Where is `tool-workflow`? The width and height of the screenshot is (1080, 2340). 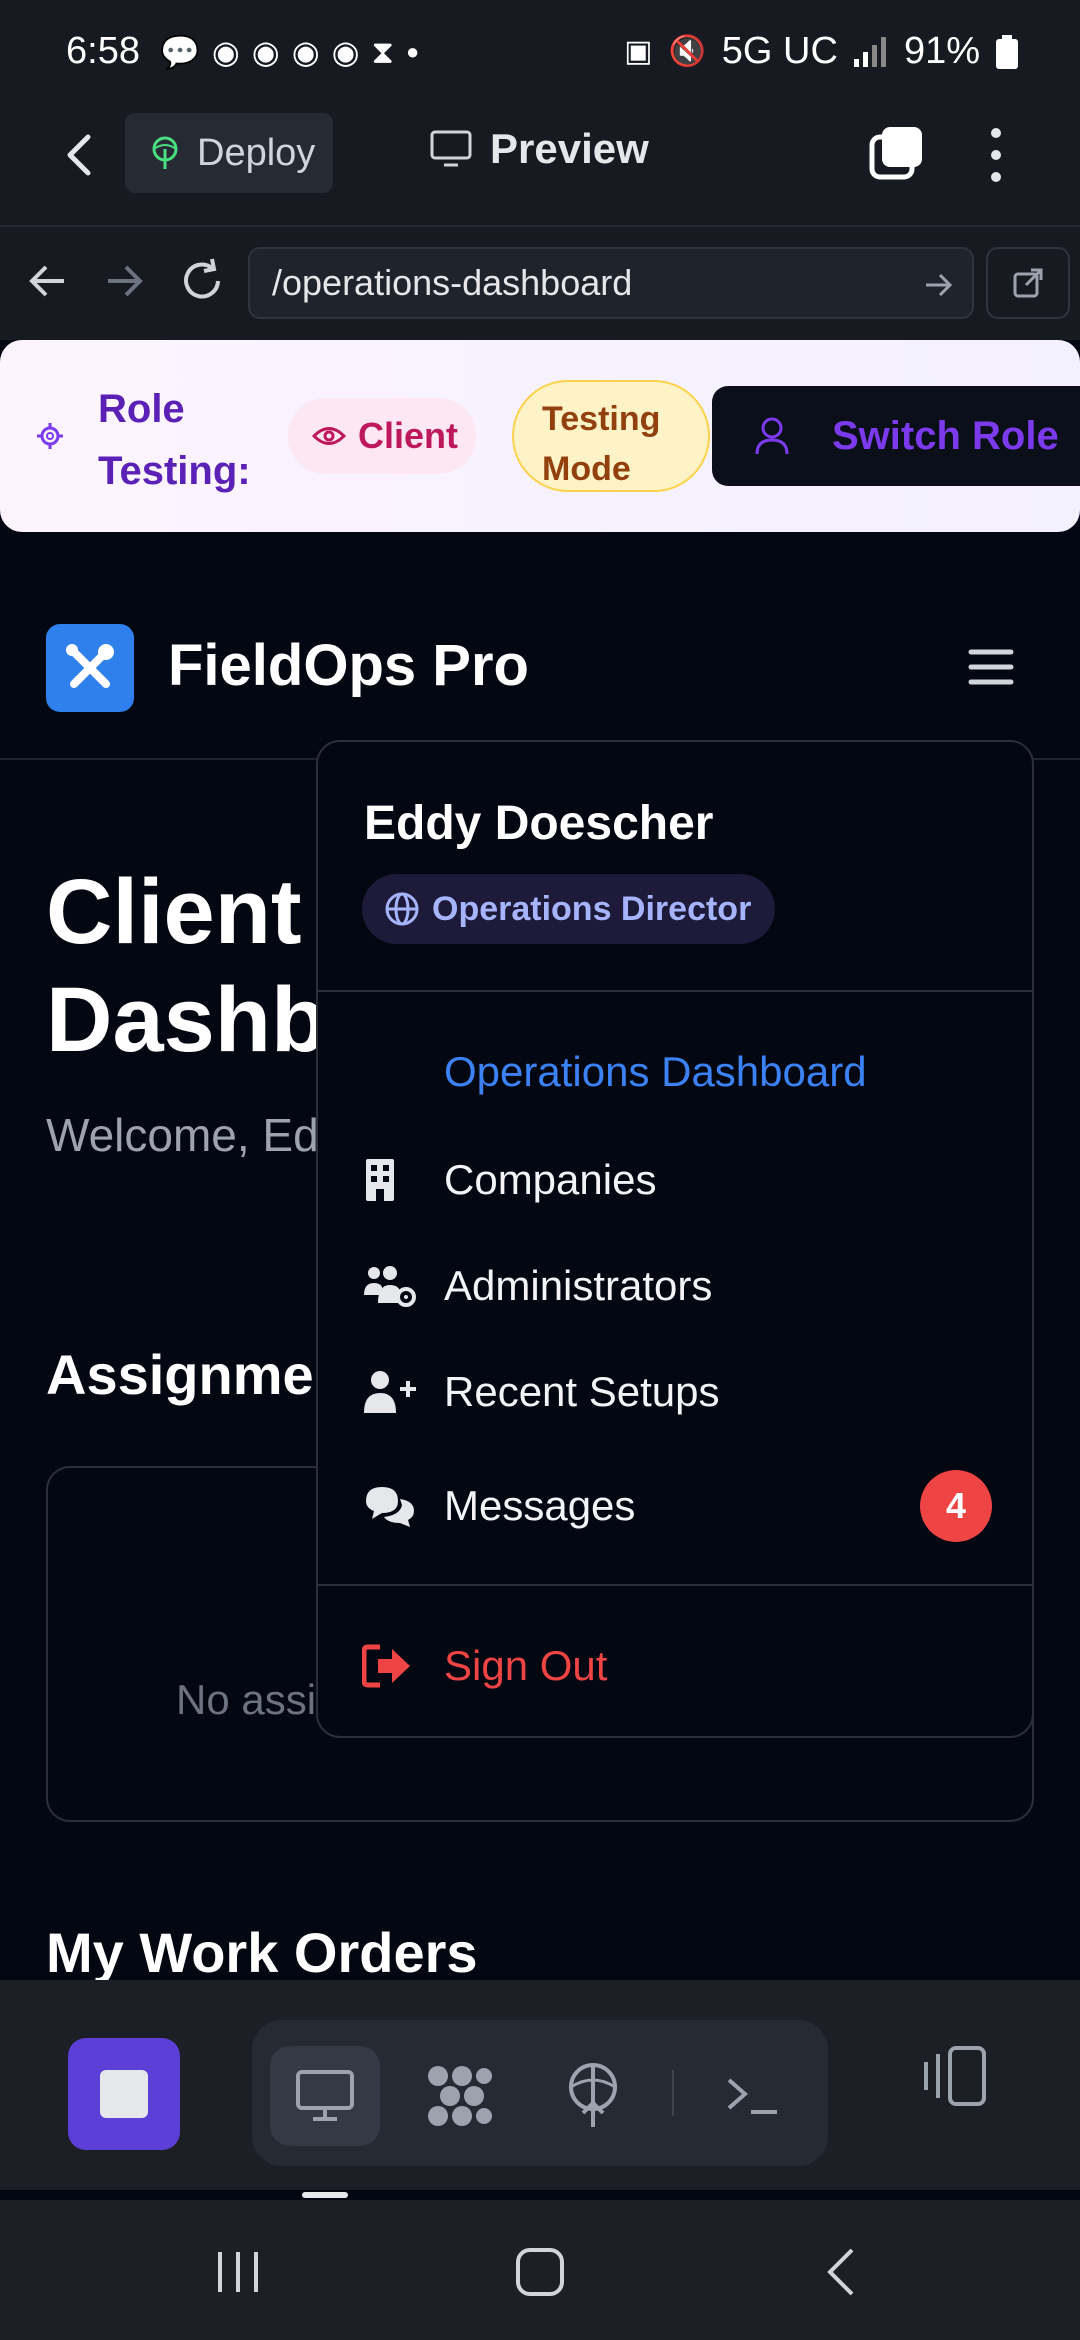
tool-workflow is located at coordinates (459, 2096).